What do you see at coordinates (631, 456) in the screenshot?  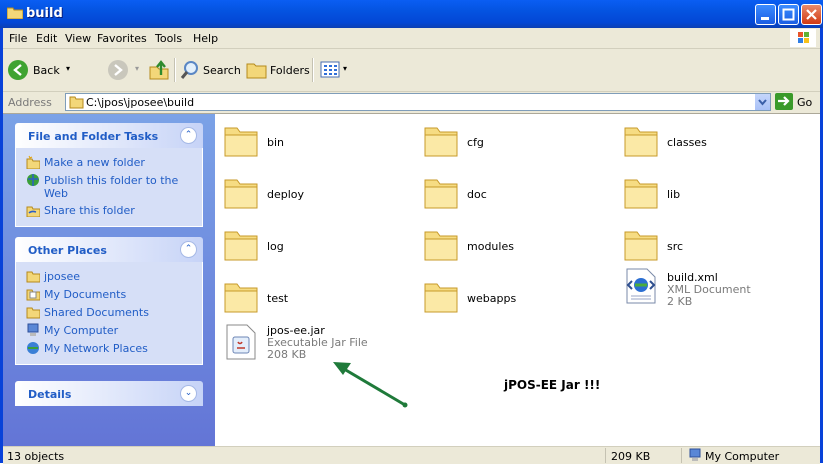 I see `status-size: 209 KB` at bounding box center [631, 456].